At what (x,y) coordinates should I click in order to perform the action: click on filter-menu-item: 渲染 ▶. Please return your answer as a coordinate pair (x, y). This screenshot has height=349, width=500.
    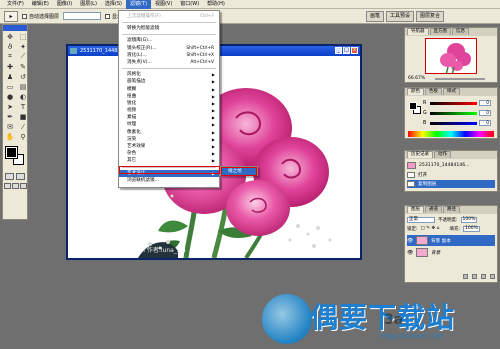
    Looking at the image, I should click on (169, 139).